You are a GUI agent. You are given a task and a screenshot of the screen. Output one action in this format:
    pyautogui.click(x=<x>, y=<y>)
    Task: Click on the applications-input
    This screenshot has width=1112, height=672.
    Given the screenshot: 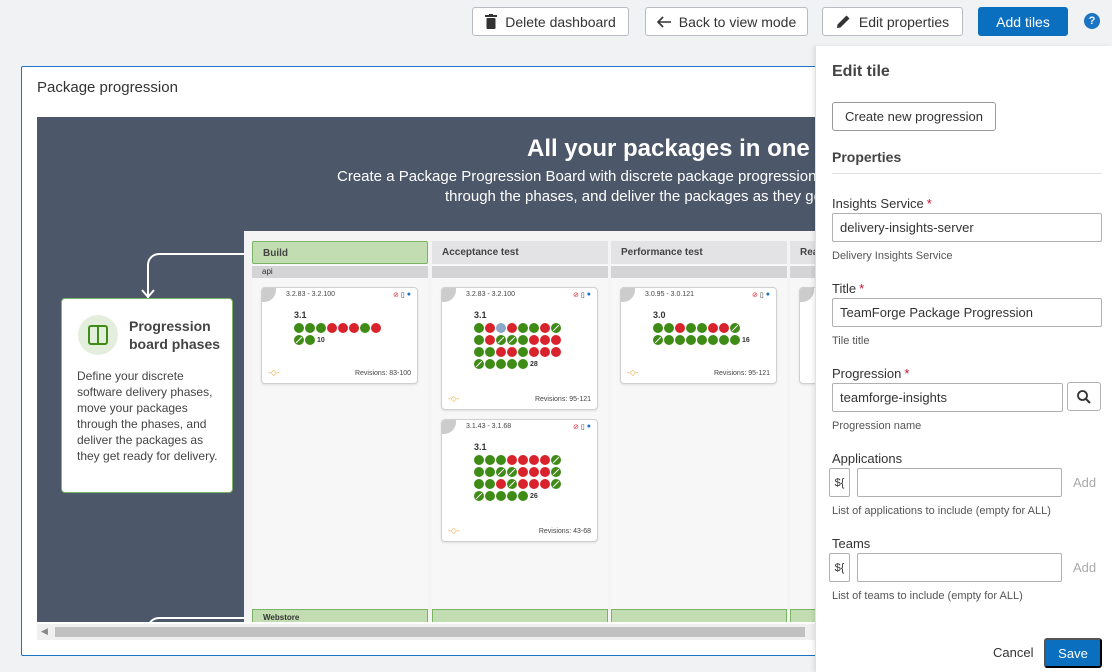 What is the action you would take?
    pyautogui.click(x=959, y=482)
    